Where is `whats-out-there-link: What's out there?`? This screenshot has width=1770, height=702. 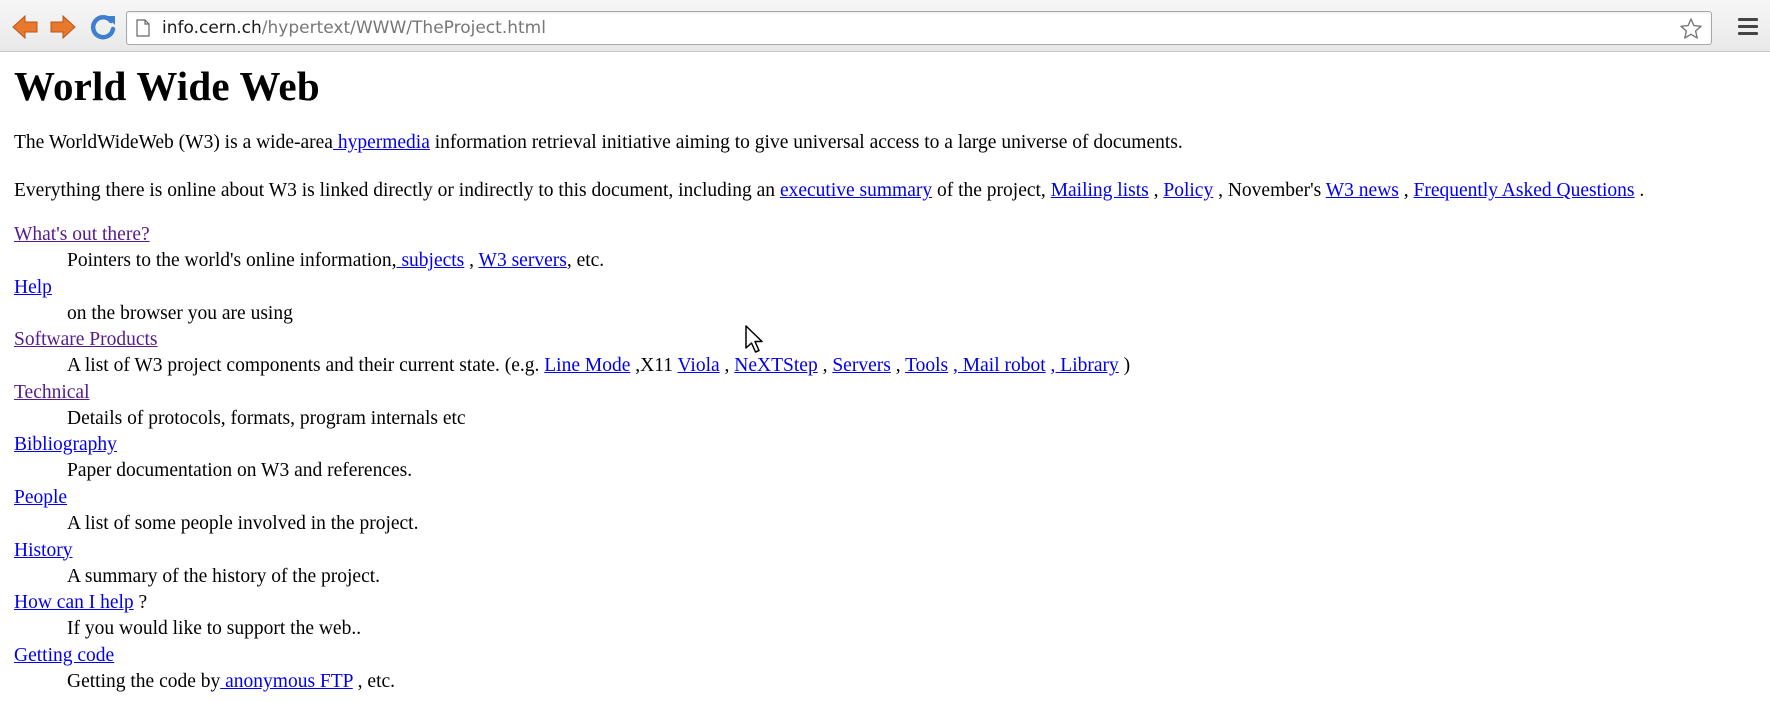
whats-out-there-link: What's out there? is located at coordinates (82, 234).